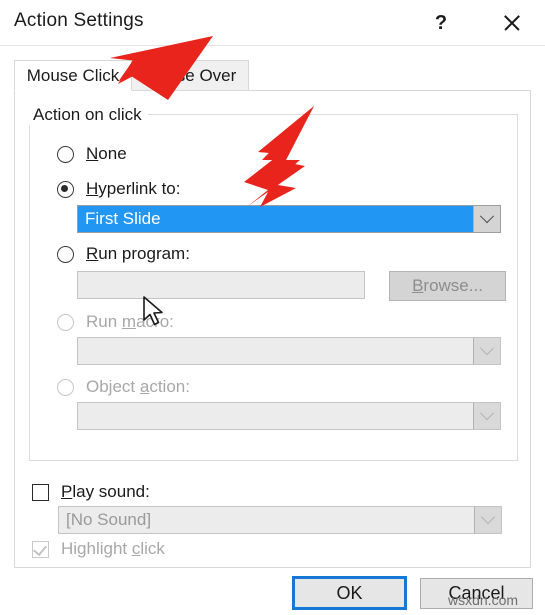 The width and height of the screenshot is (545, 615). What do you see at coordinates (483, 600) in the screenshot?
I see `watermark: wsxdn.com` at bounding box center [483, 600].